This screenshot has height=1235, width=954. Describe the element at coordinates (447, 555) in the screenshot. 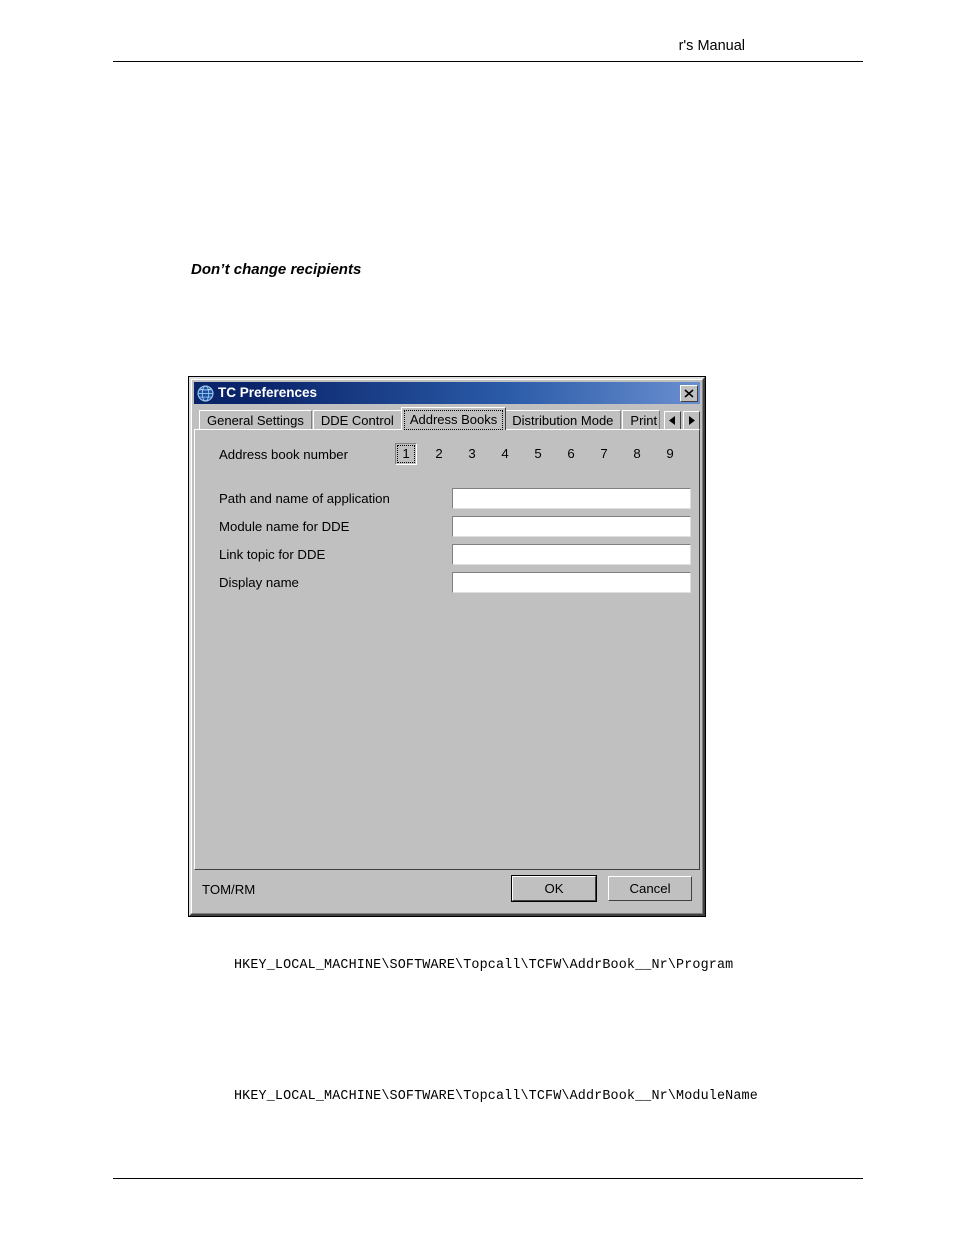

I see `field-row-link-topic-for-dde: Link topic for DDE` at that location.